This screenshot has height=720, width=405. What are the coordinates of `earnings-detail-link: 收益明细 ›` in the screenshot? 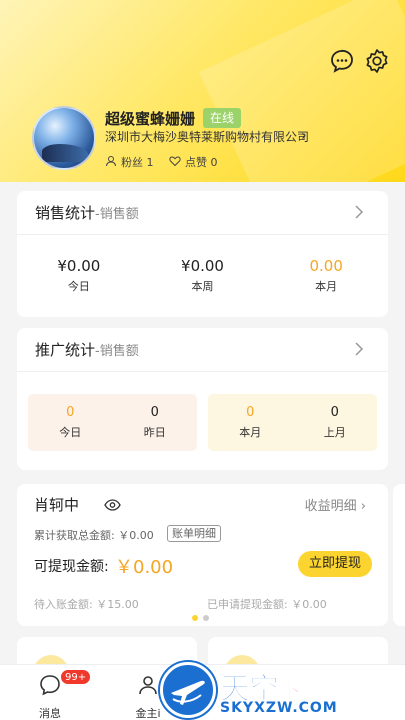 It's located at (335, 504).